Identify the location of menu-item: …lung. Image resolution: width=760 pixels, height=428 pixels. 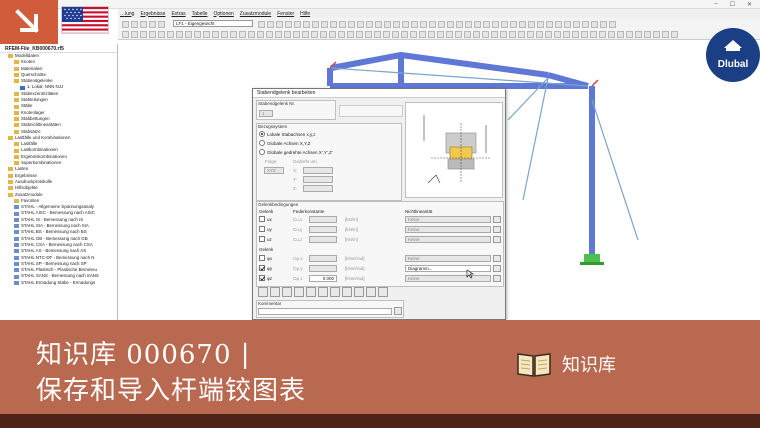
(127, 14).